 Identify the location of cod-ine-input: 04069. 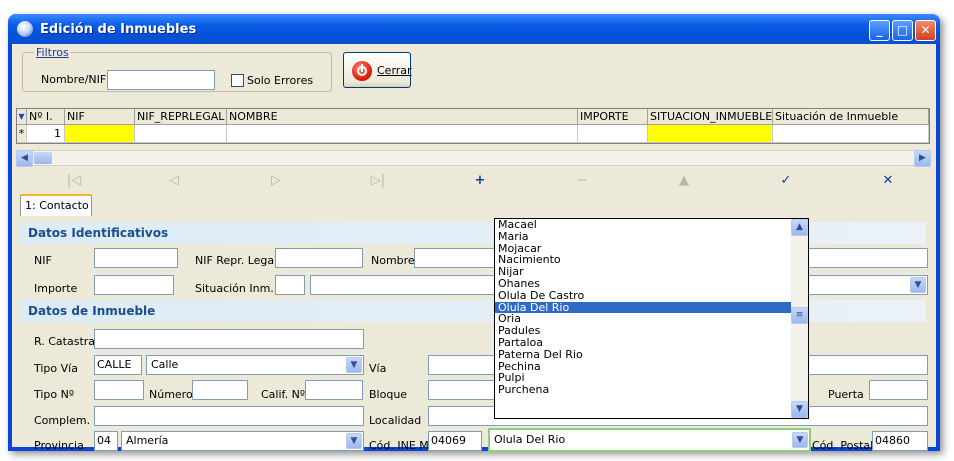
(455, 441).